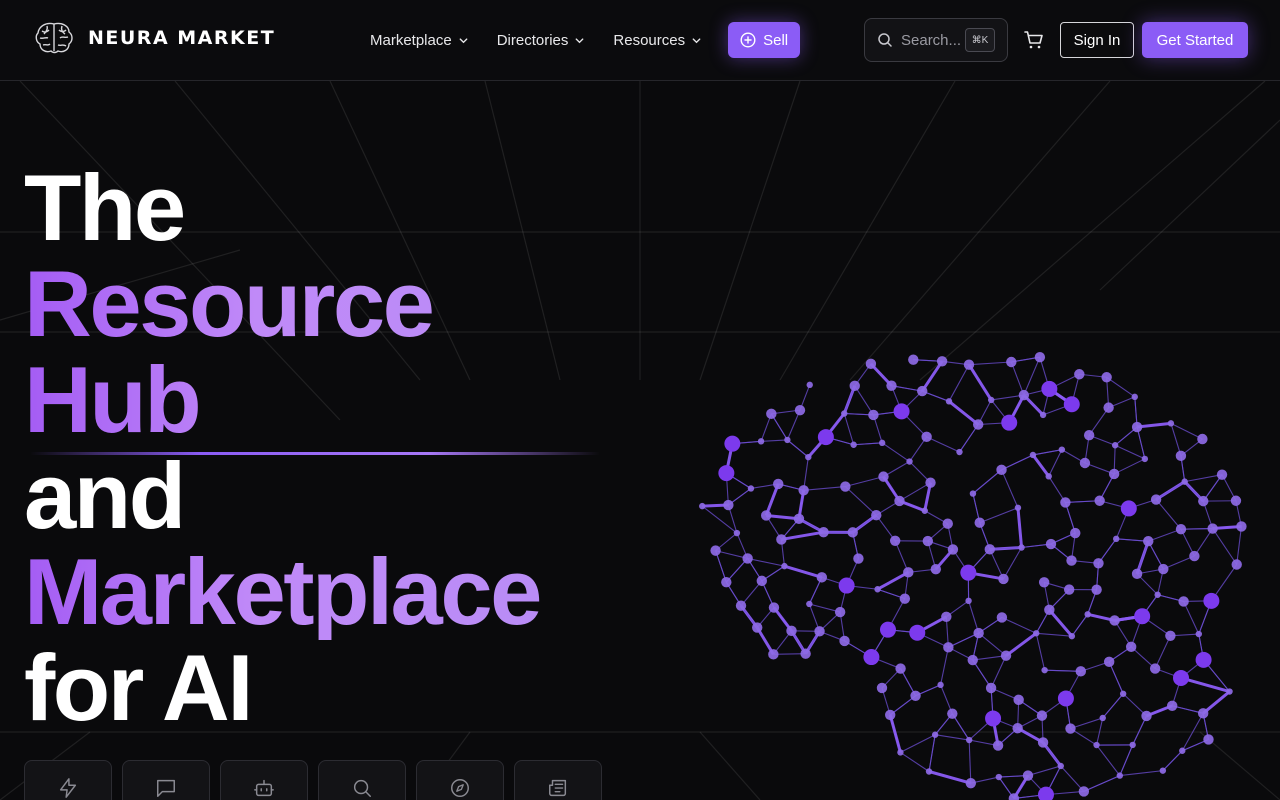  What do you see at coordinates (532, 40) in the screenshot?
I see `nav-directories-label: Directories` at bounding box center [532, 40].